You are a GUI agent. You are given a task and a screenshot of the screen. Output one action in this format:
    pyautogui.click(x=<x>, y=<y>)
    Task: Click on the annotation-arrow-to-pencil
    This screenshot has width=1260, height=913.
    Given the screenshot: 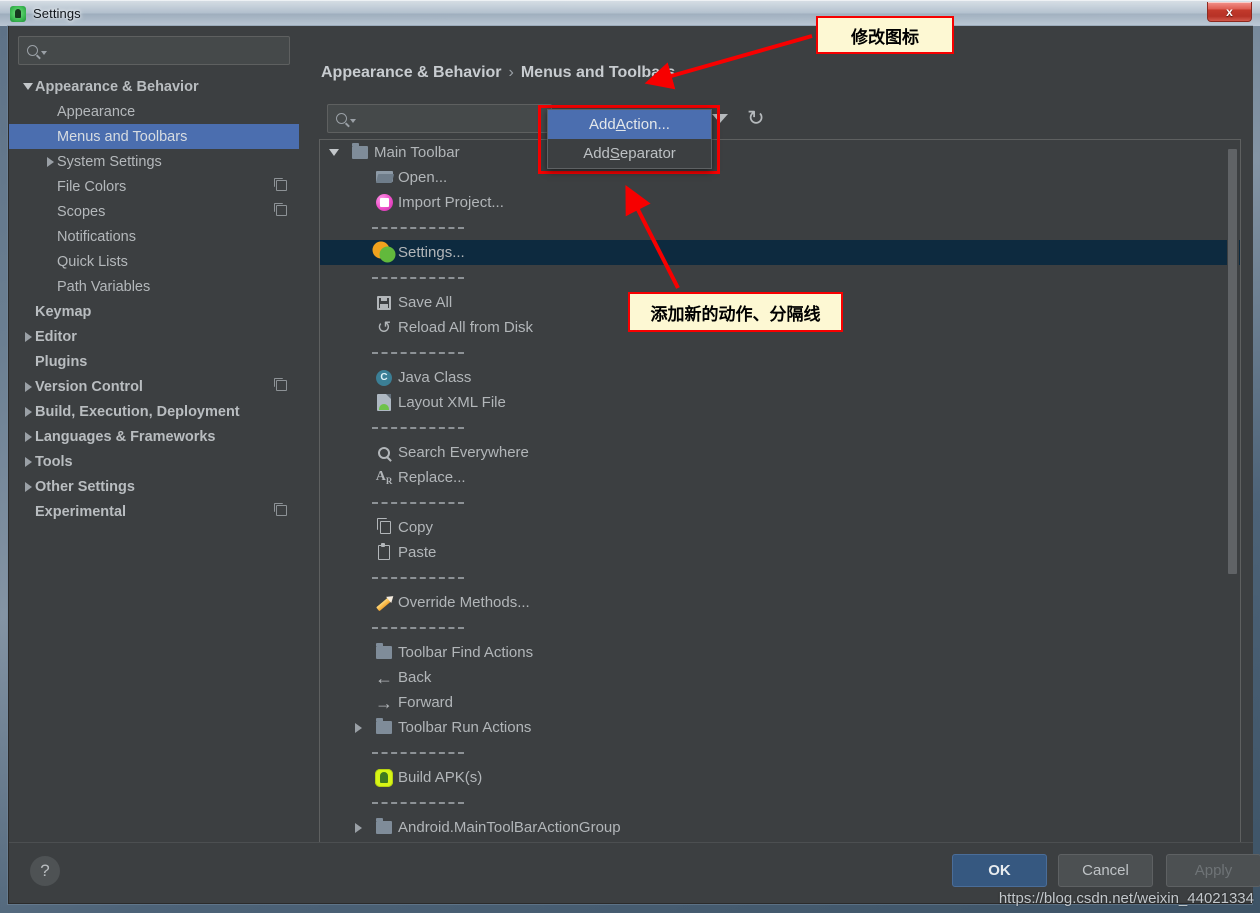 What is the action you would take?
    pyautogui.click(x=719, y=161)
    